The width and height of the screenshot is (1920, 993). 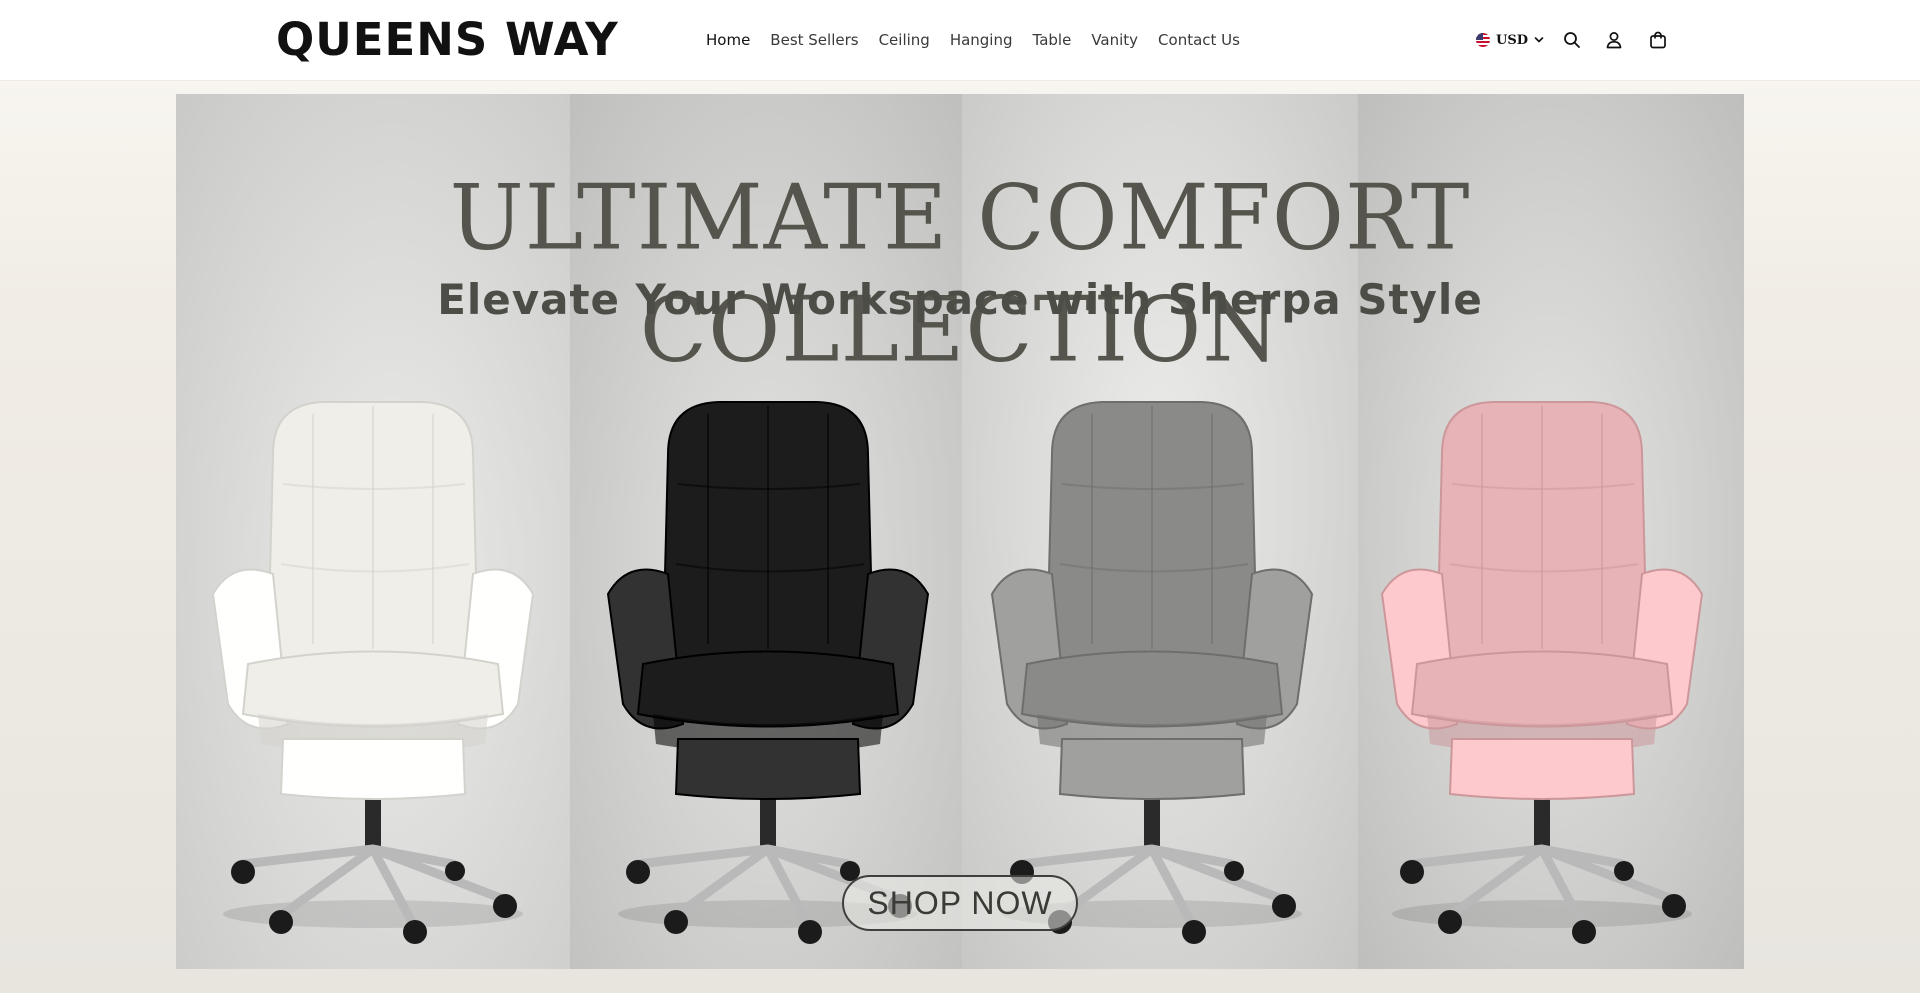 I want to click on account-button, so click(x=1614, y=40).